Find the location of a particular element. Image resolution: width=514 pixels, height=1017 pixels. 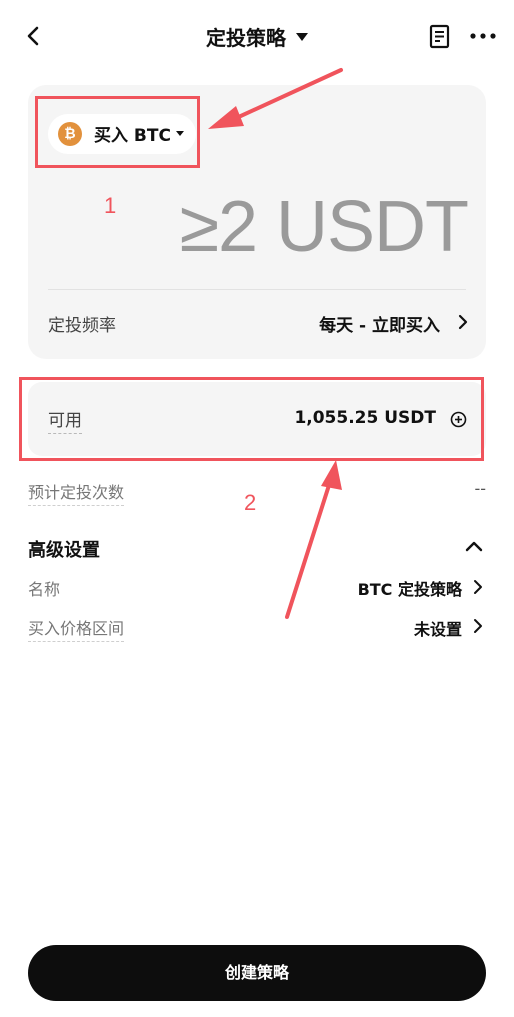

strategy-name-value: BTC 定投策略 is located at coordinates (410, 588).